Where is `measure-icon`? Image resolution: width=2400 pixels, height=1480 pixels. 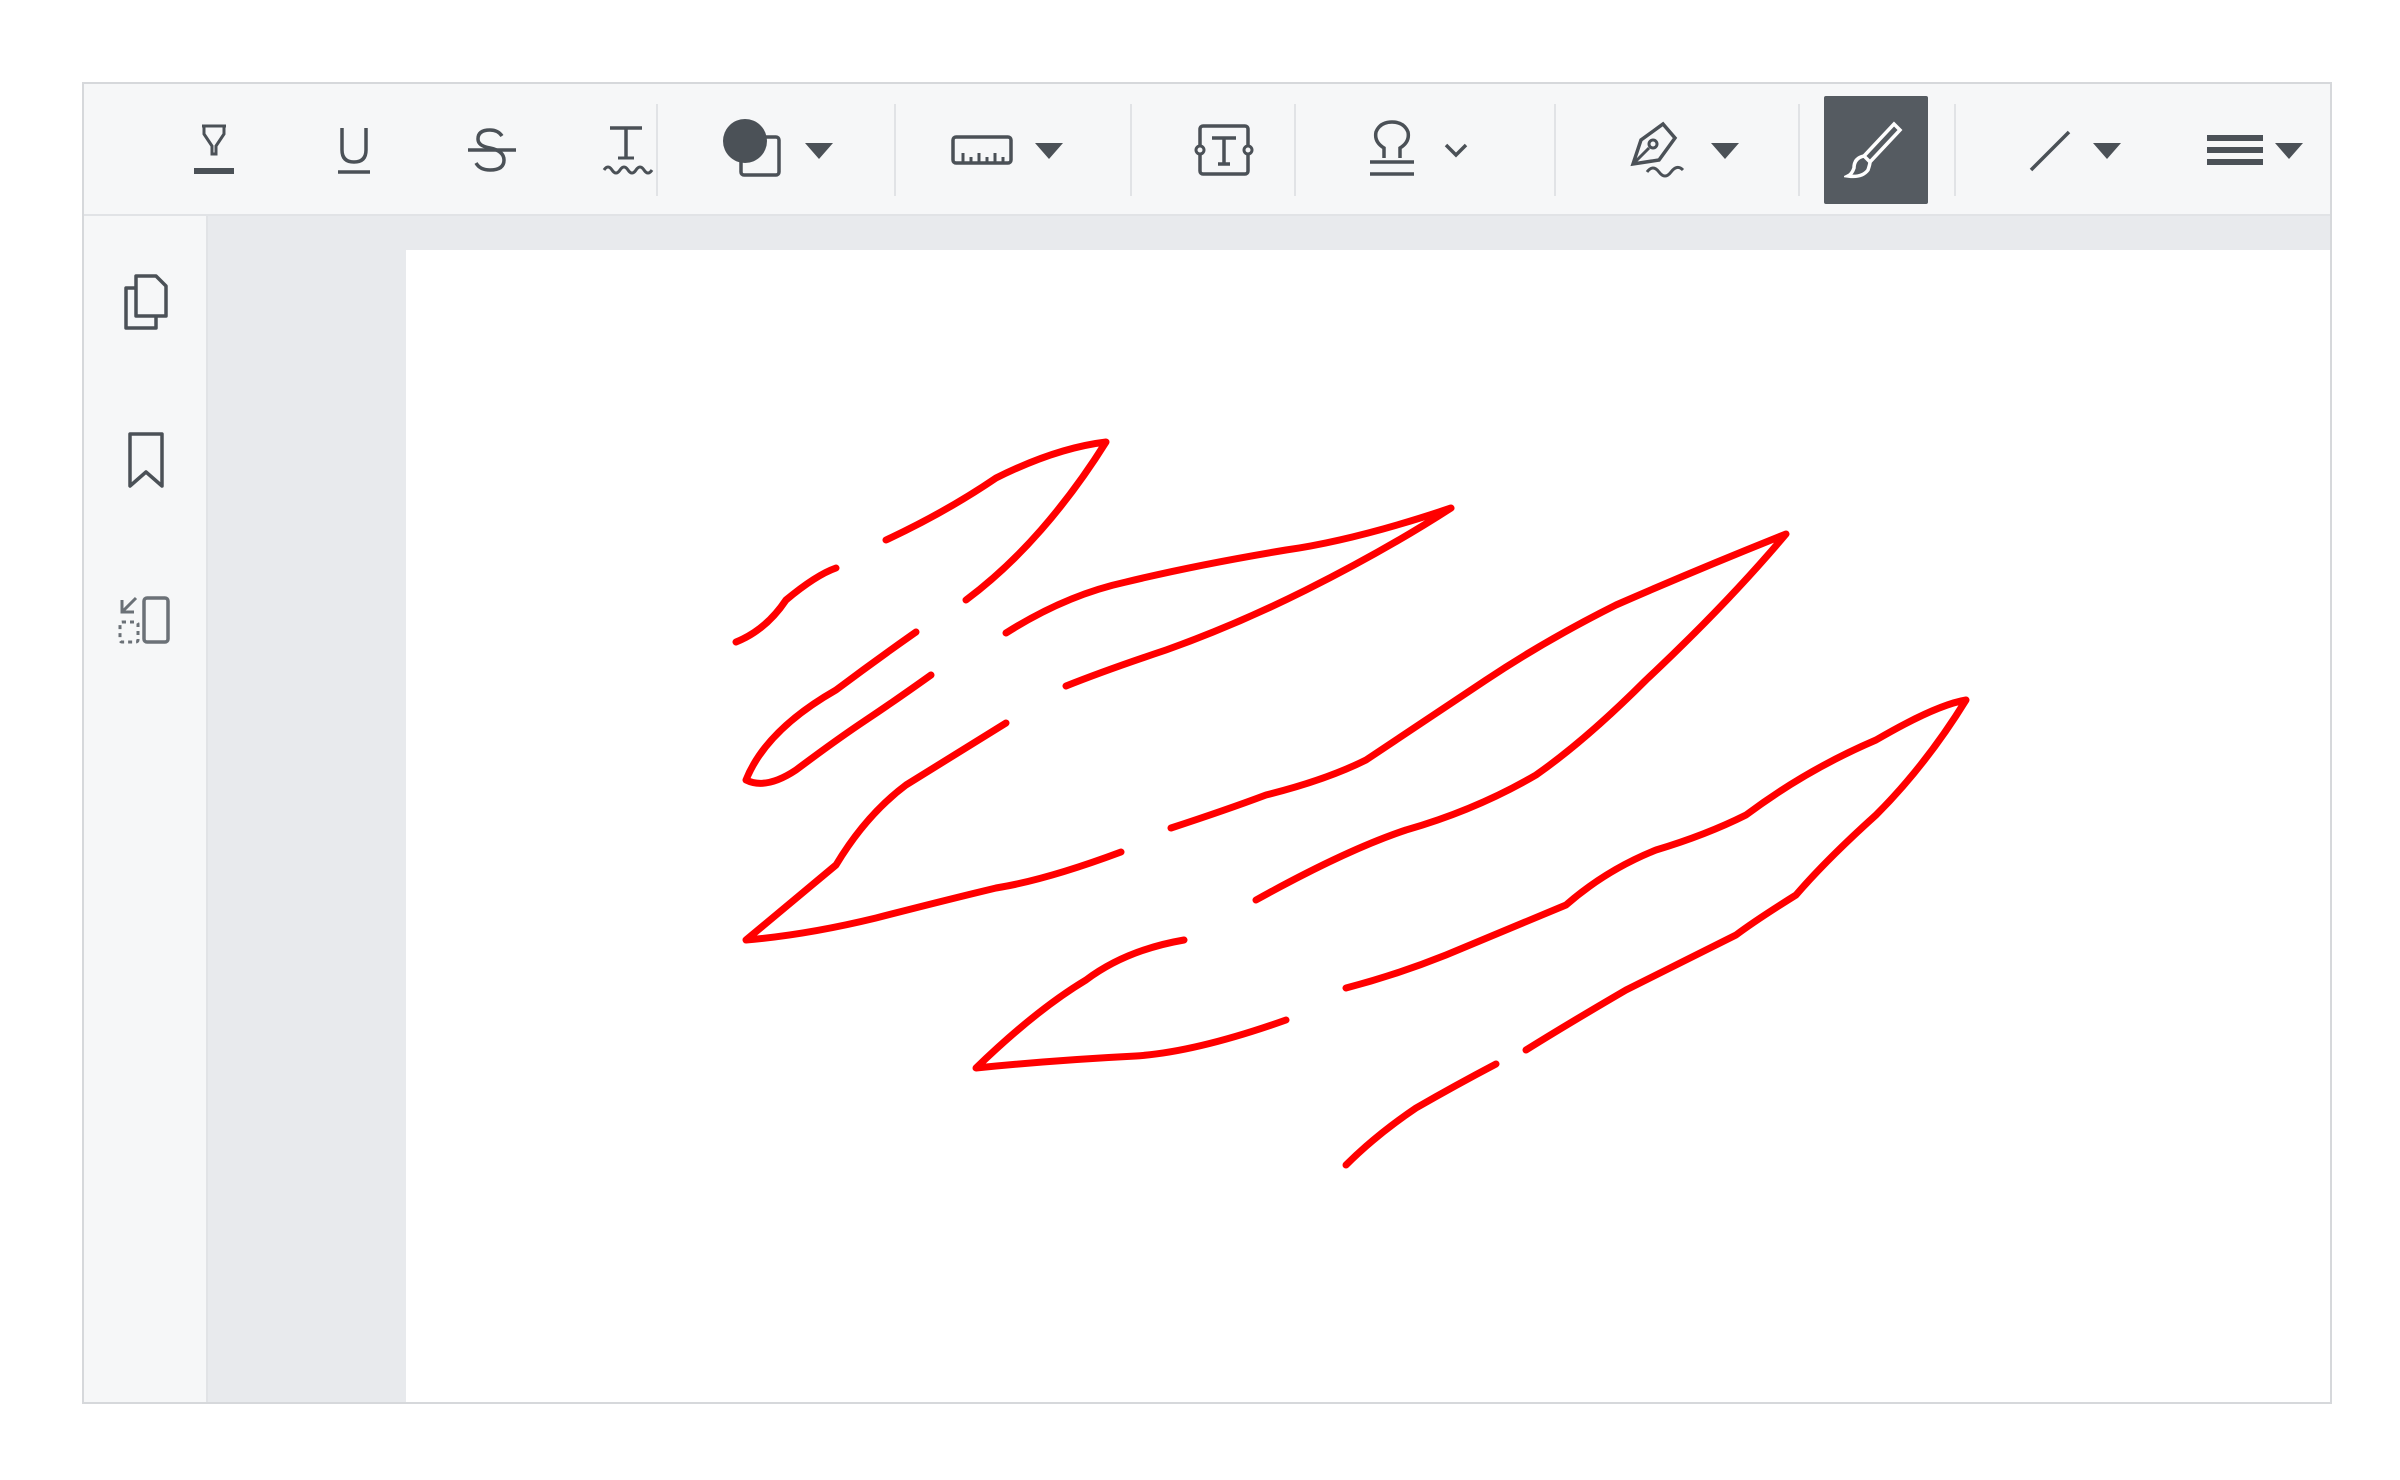 measure-icon is located at coordinates (982, 150).